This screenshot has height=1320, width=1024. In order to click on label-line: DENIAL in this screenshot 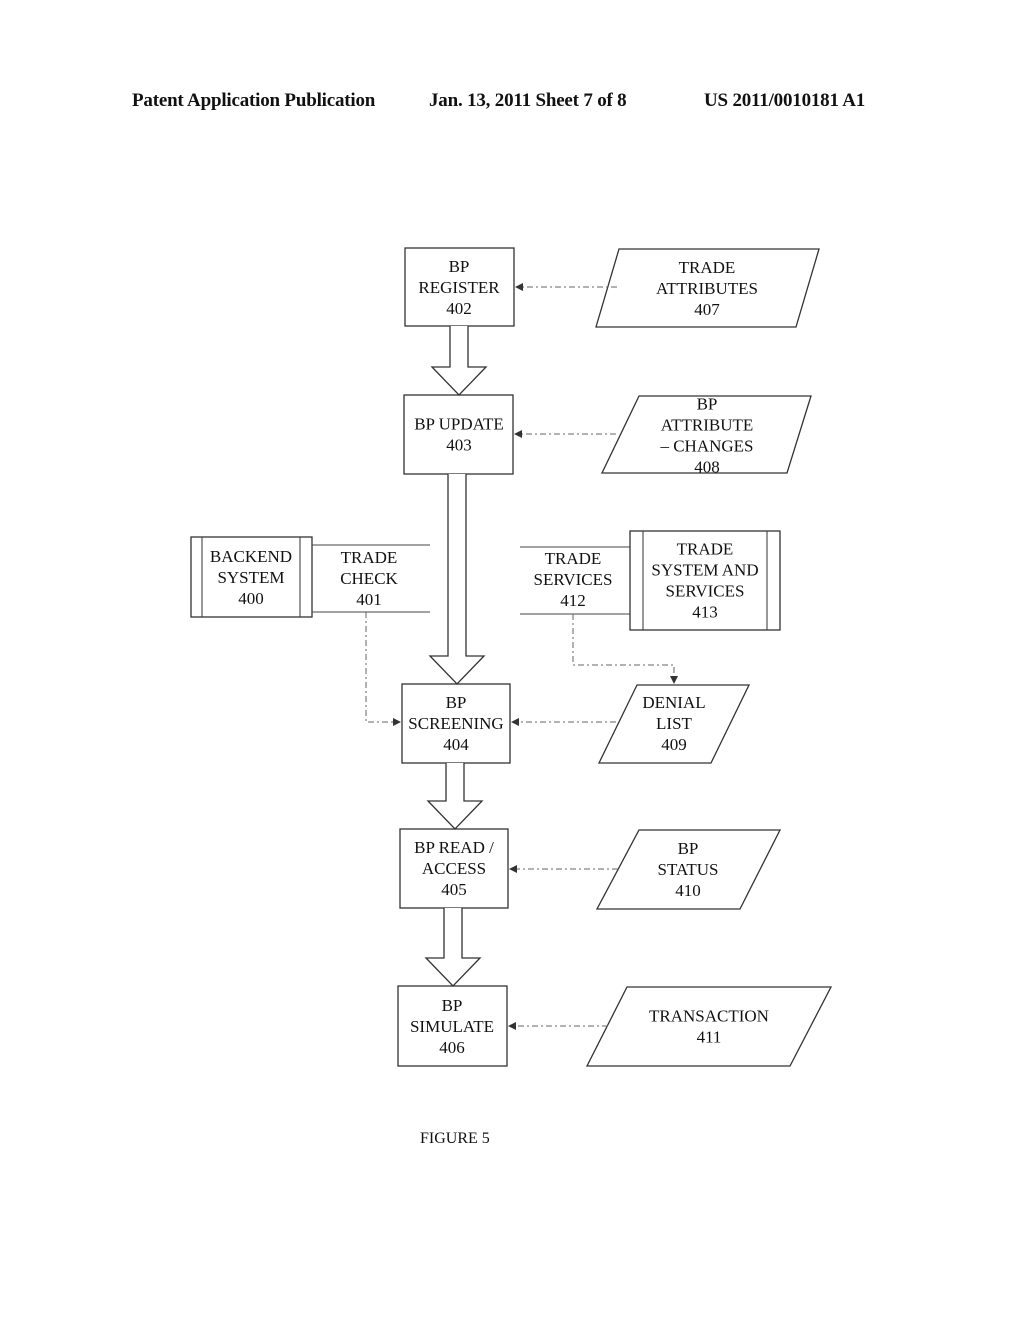, I will do `click(673, 702)`.